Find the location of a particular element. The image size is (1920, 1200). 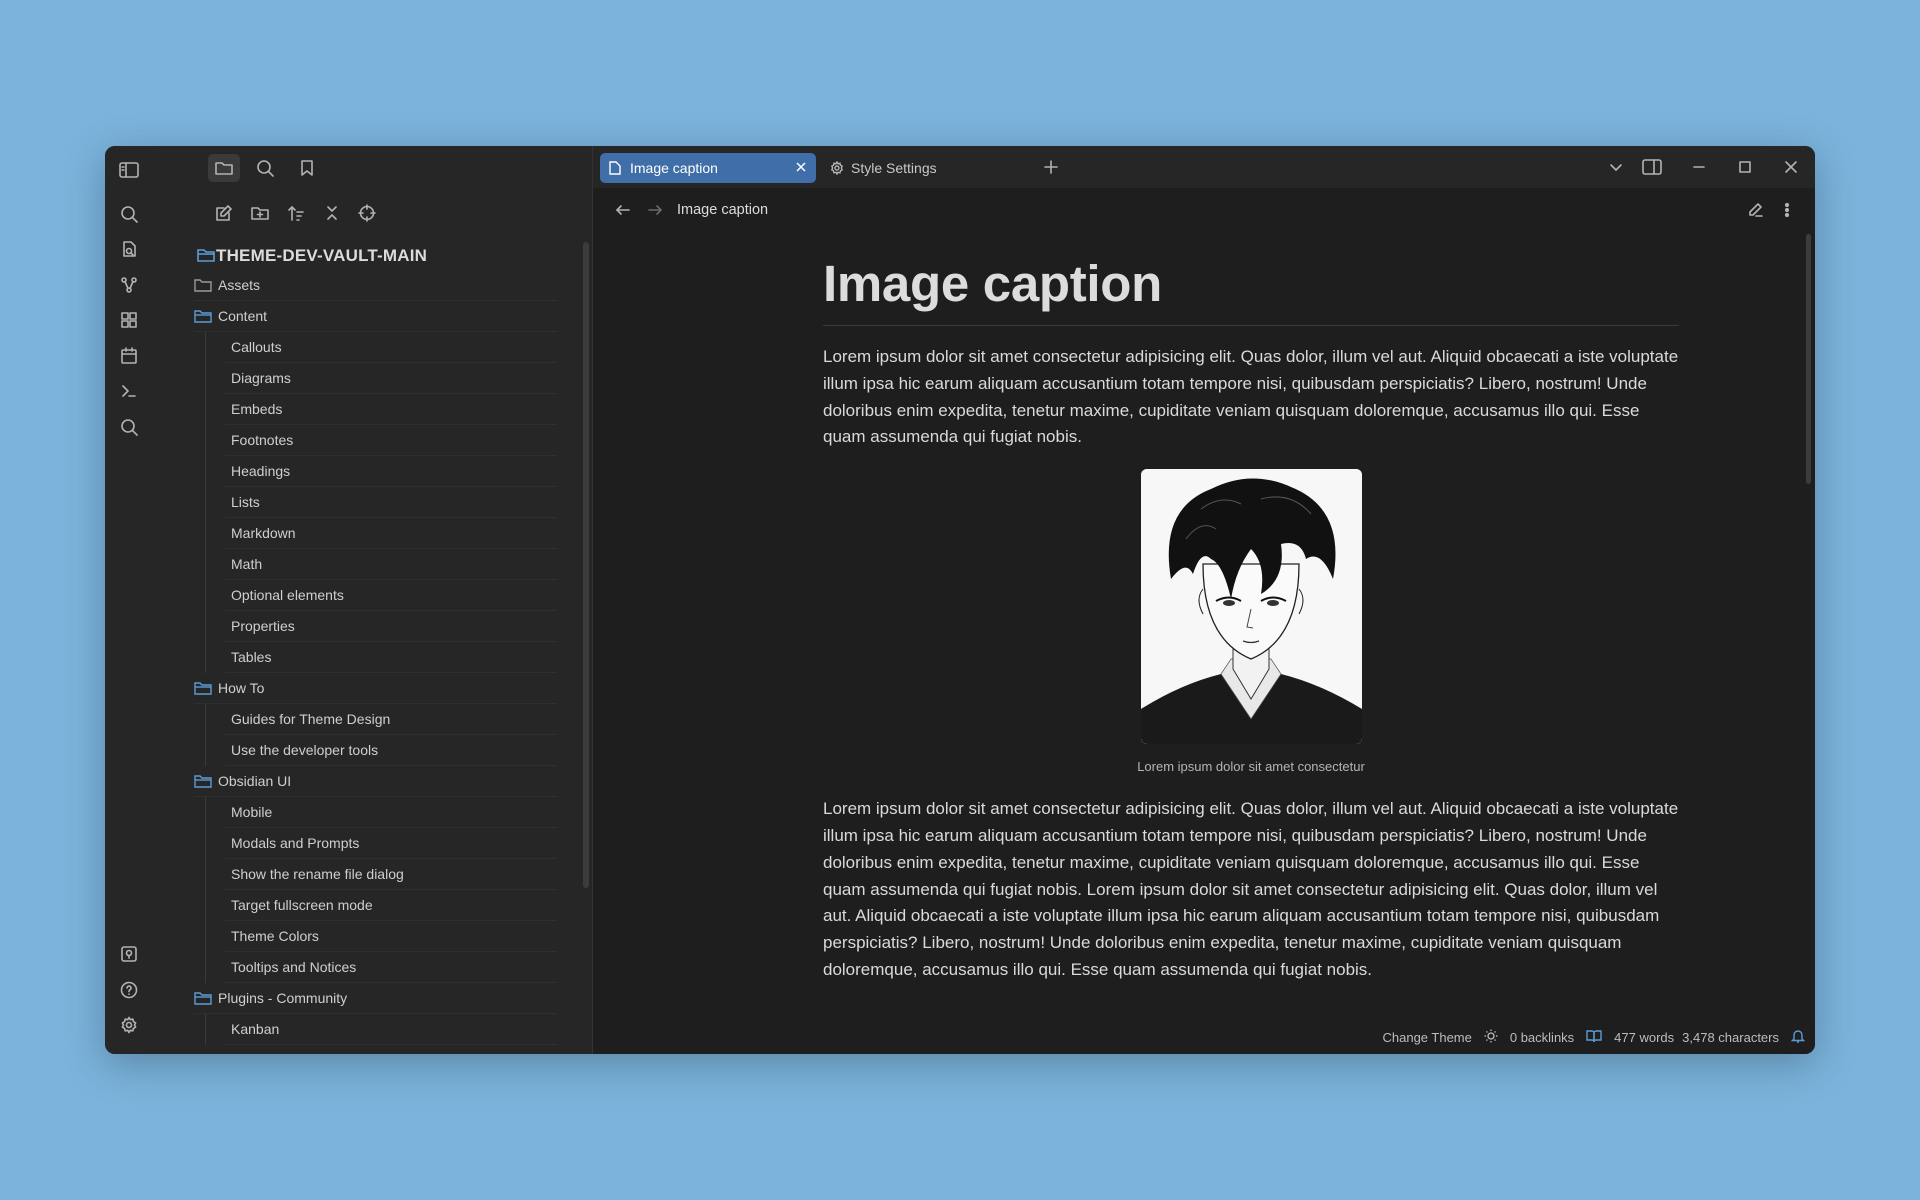

tree-folder: Assets is located at coordinates (375, 285).